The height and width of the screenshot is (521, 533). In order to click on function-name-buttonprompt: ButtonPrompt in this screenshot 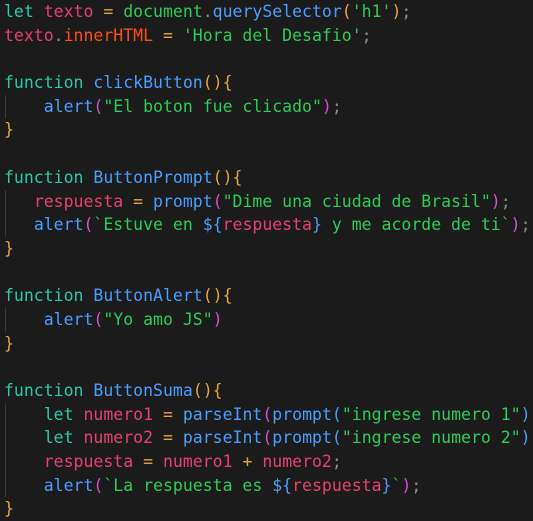, I will do `click(153, 177)`.